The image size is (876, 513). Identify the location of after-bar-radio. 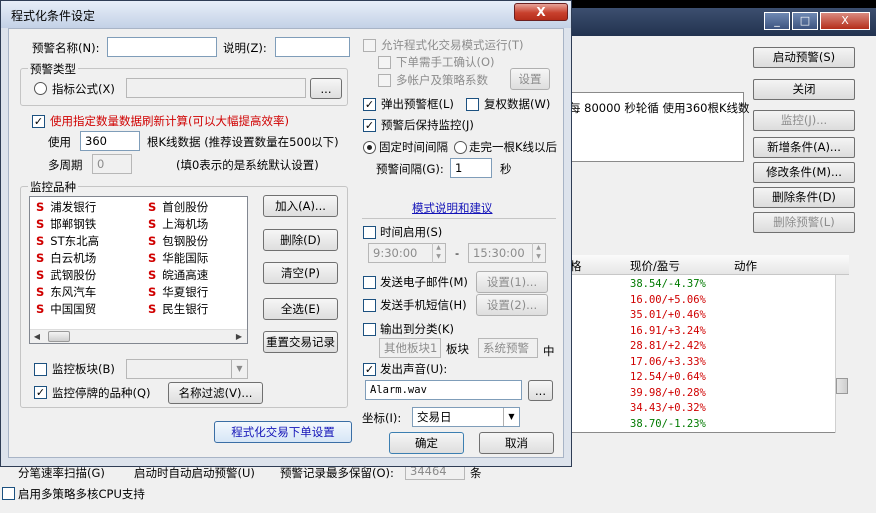
(460, 147).